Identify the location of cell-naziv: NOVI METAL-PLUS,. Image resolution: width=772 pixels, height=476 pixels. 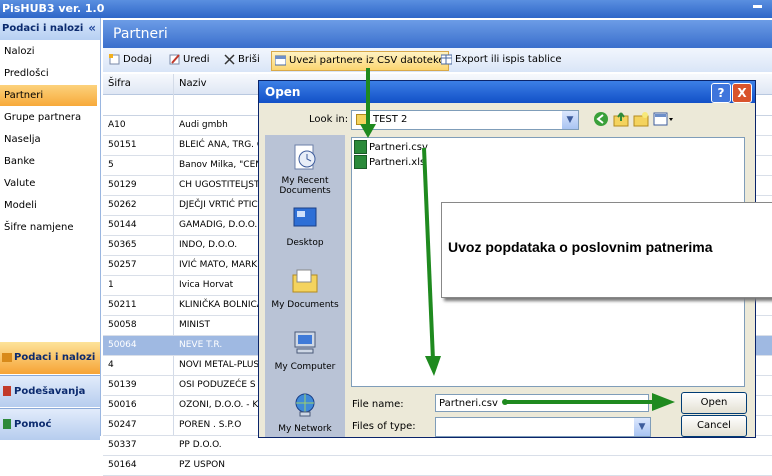
(220, 365).